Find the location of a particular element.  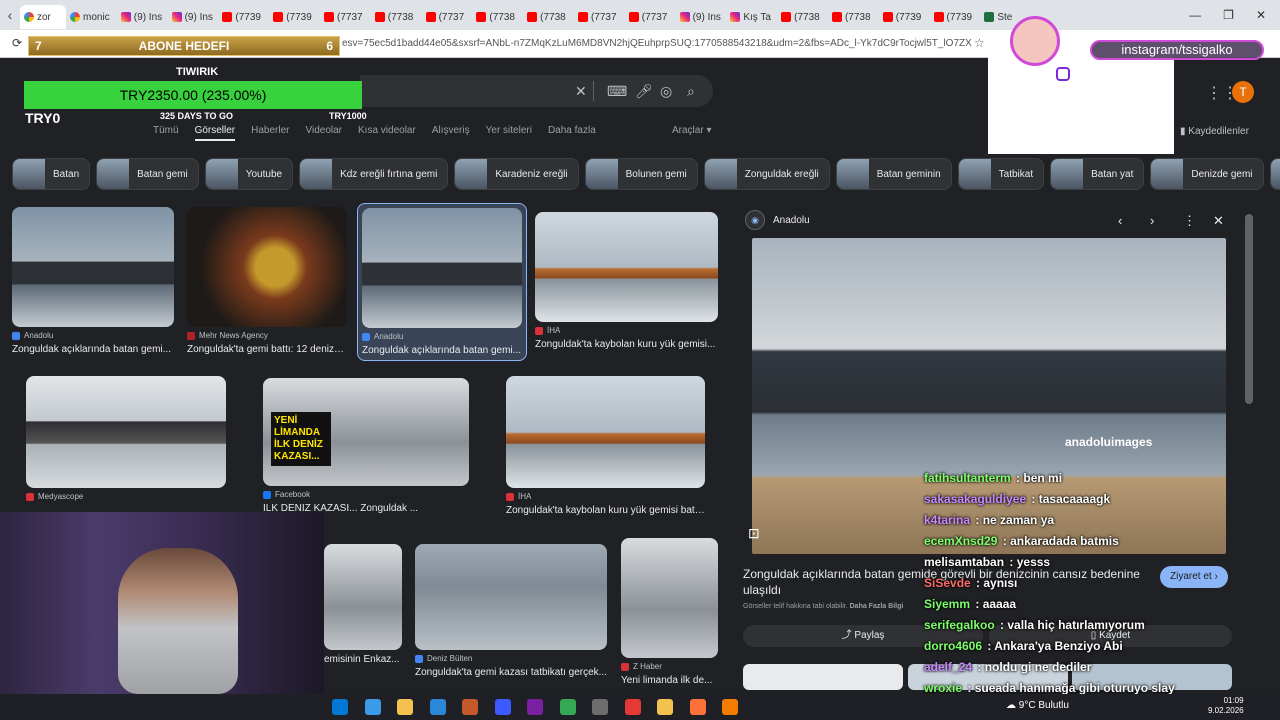

related-chip: Kdz ereğli fırtına gemi is located at coordinates (374, 174).